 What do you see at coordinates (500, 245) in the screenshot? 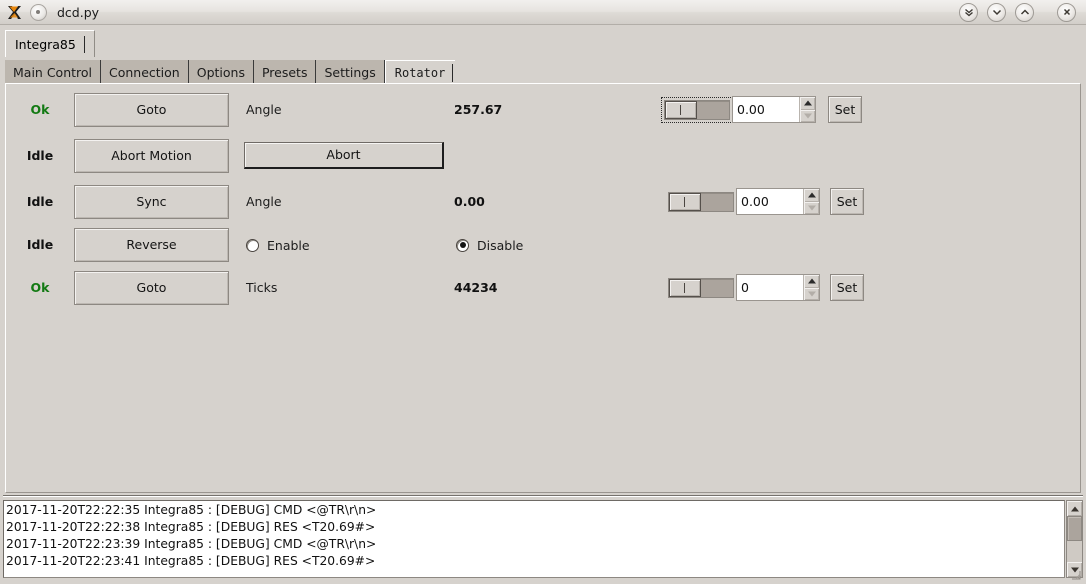
I see `radio-disable-label: Disable` at bounding box center [500, 245].